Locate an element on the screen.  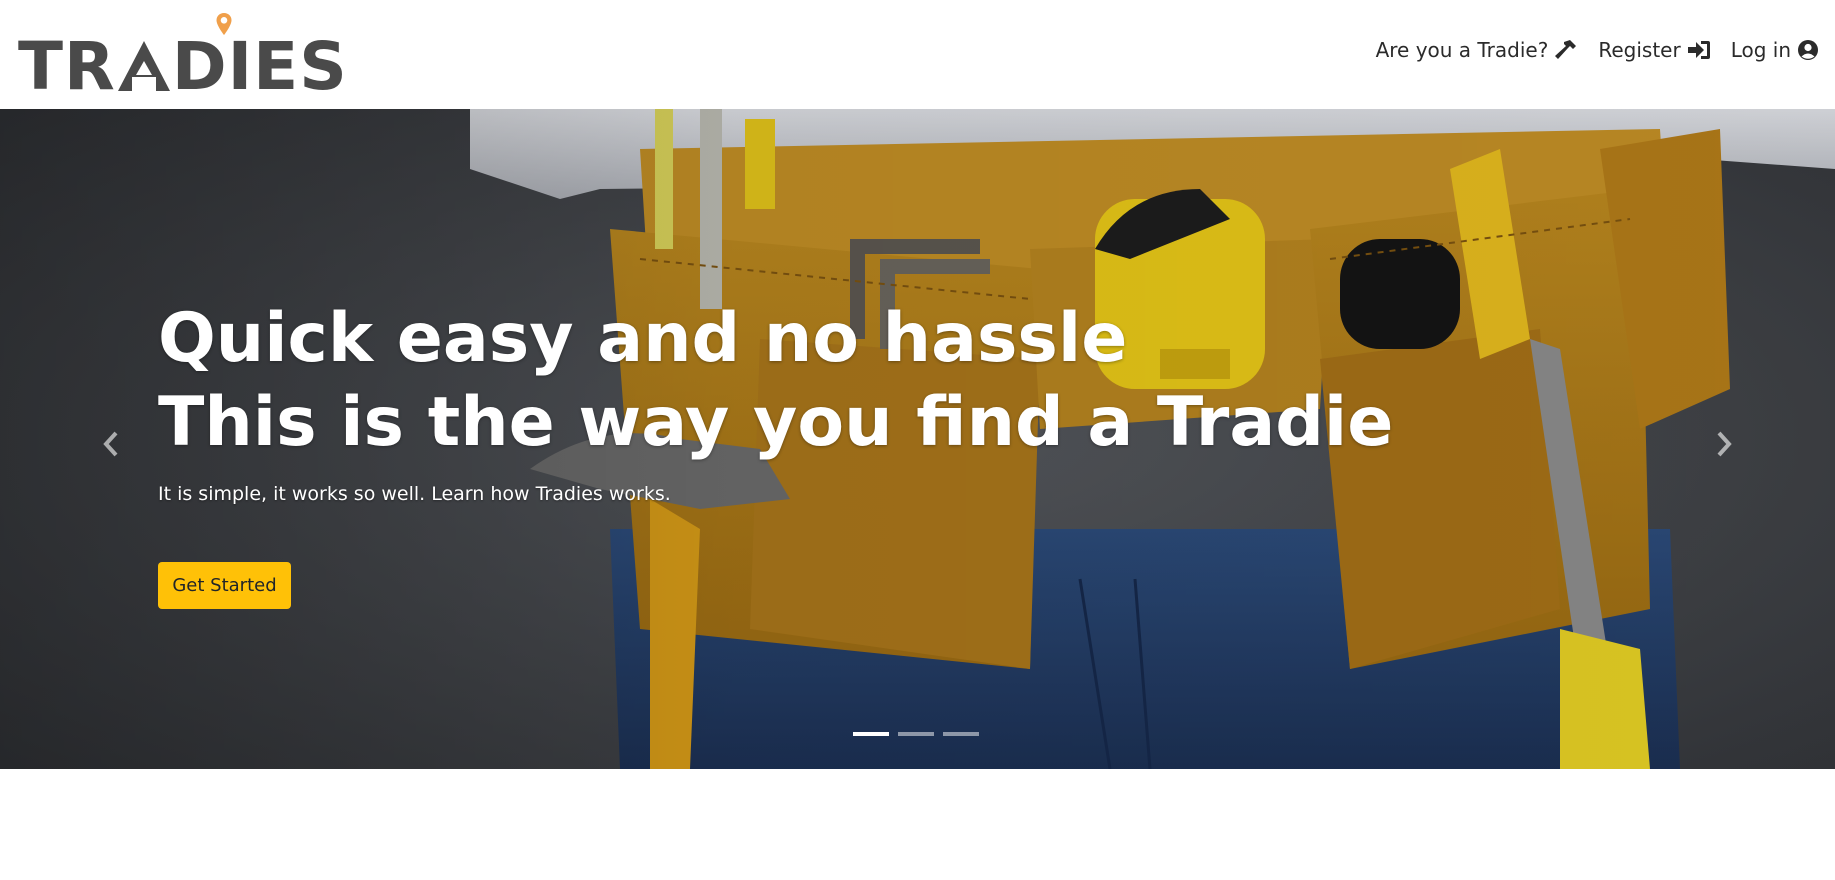
brand-wordmark: TR DIES is located at coordinates (183, 66).